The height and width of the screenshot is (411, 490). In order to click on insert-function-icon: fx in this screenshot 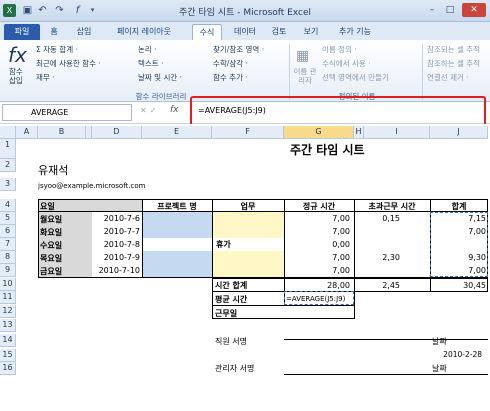, I will do `click(17, 55)`.